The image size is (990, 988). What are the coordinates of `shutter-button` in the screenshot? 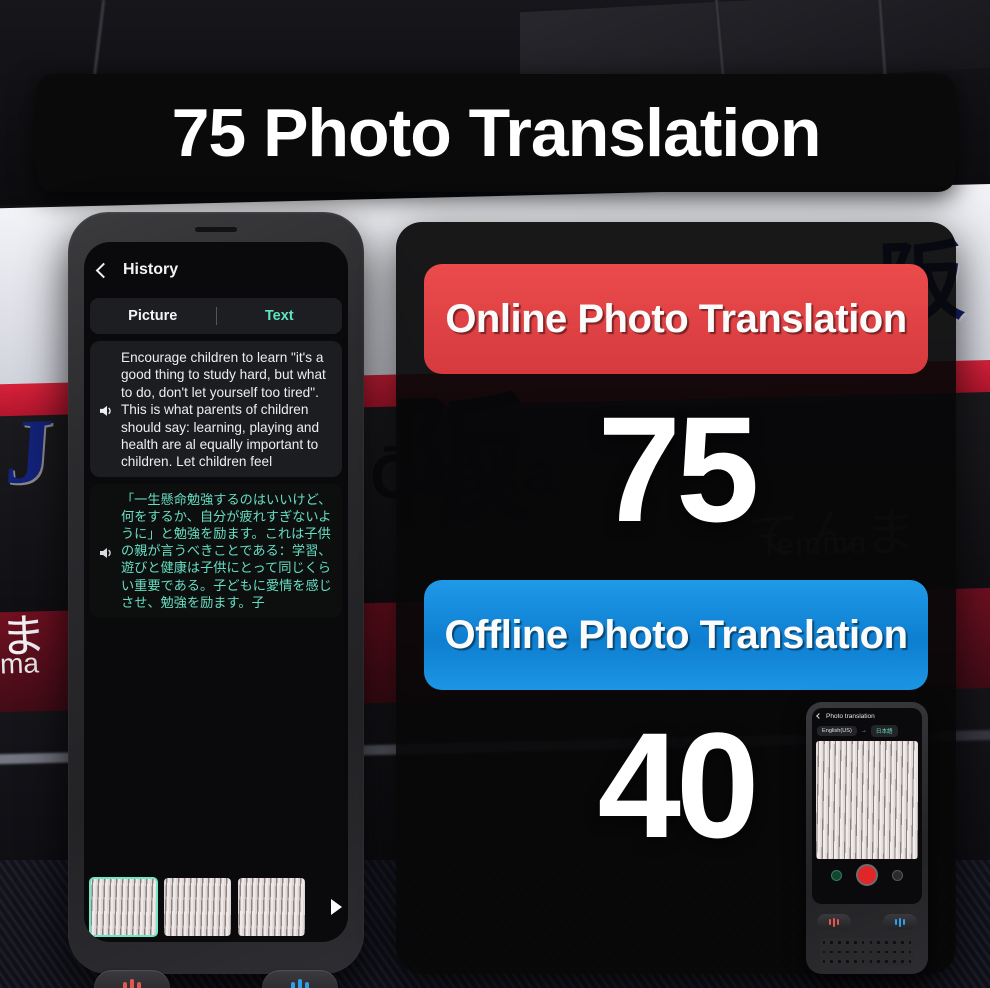 It's located at (867, 875).